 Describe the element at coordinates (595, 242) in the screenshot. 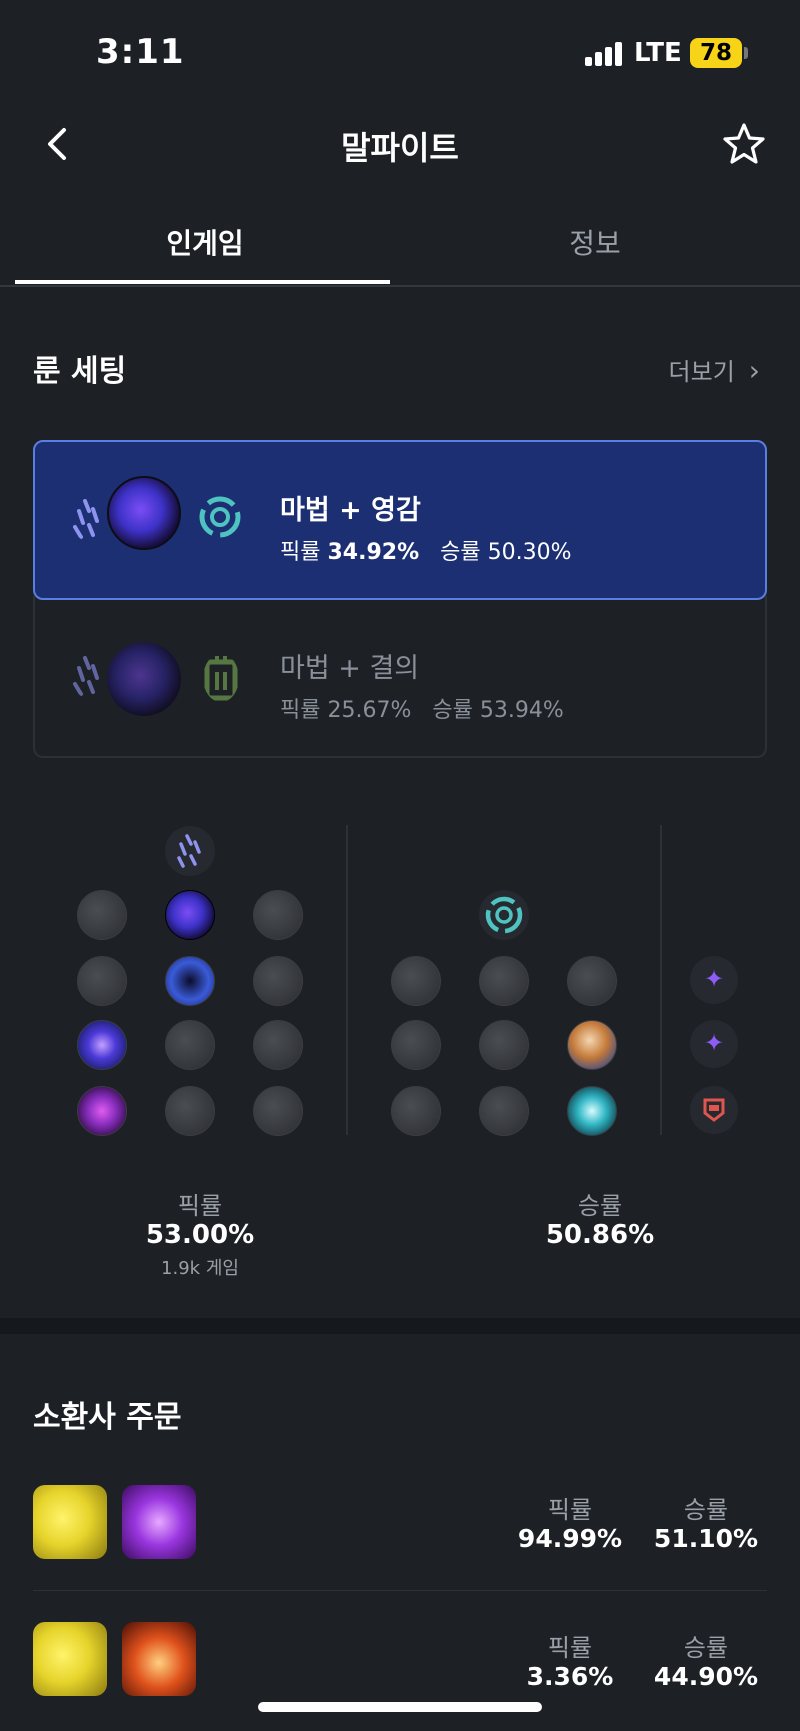

I see `tab-info: 정보` at that location.